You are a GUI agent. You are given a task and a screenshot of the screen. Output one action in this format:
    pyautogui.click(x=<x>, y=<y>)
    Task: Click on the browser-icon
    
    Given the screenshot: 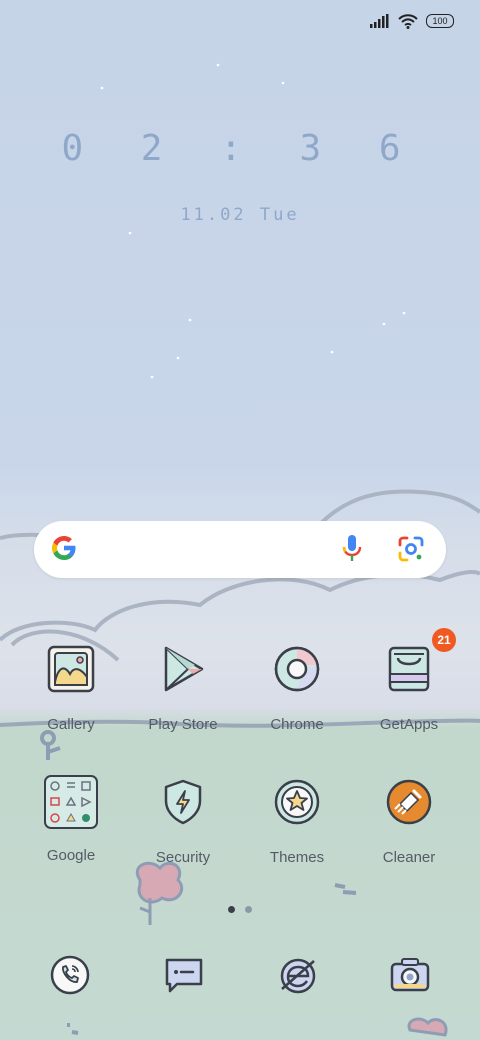 What is the action you would take?
    pyautogui.click(x=298, y=976)
    